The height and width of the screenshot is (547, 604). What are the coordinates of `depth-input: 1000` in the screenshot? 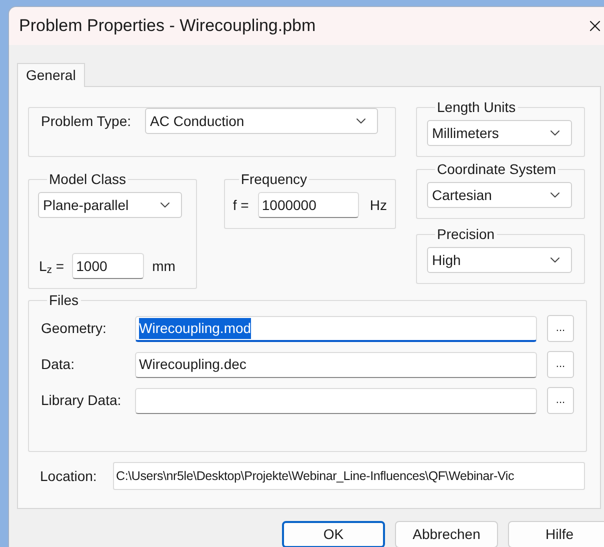 It's located at (108, 266).